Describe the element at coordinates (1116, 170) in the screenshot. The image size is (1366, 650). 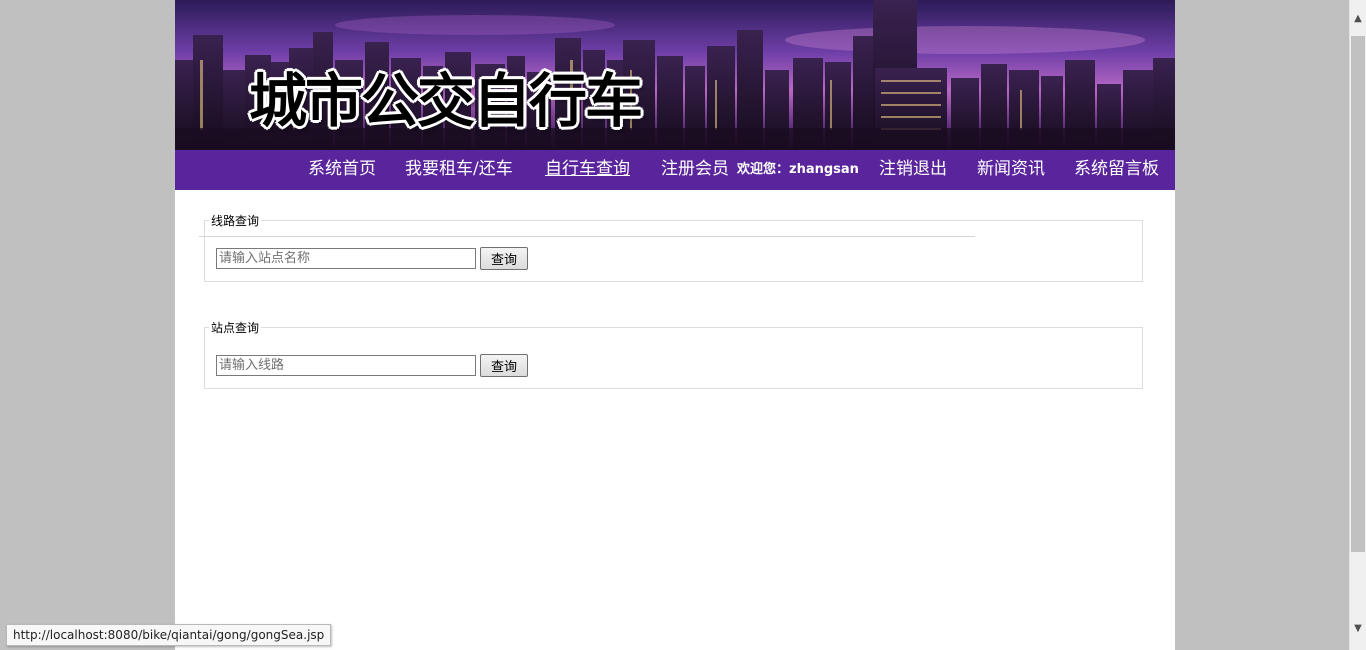
I see `nav-message-board-link: 系统留言板` at that location.